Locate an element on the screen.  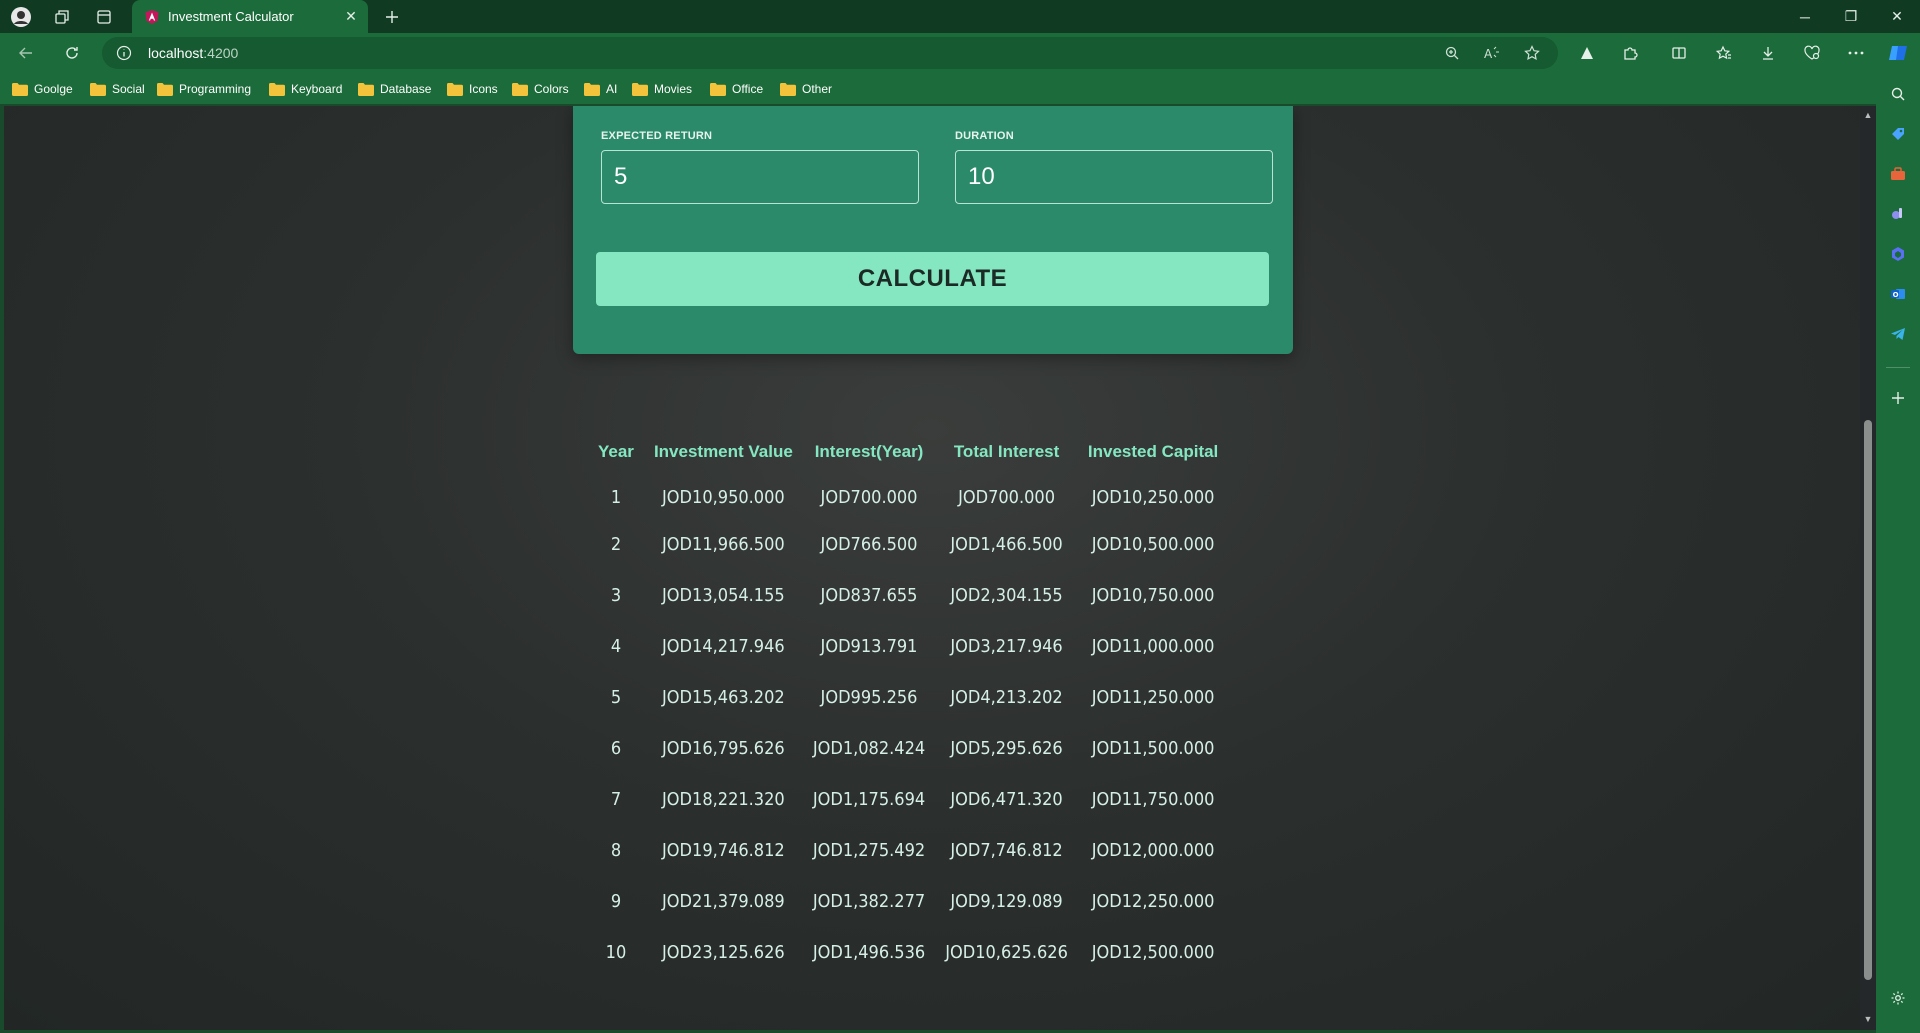
bookmark-folder-1: Social is located at coordinates (117, 89).